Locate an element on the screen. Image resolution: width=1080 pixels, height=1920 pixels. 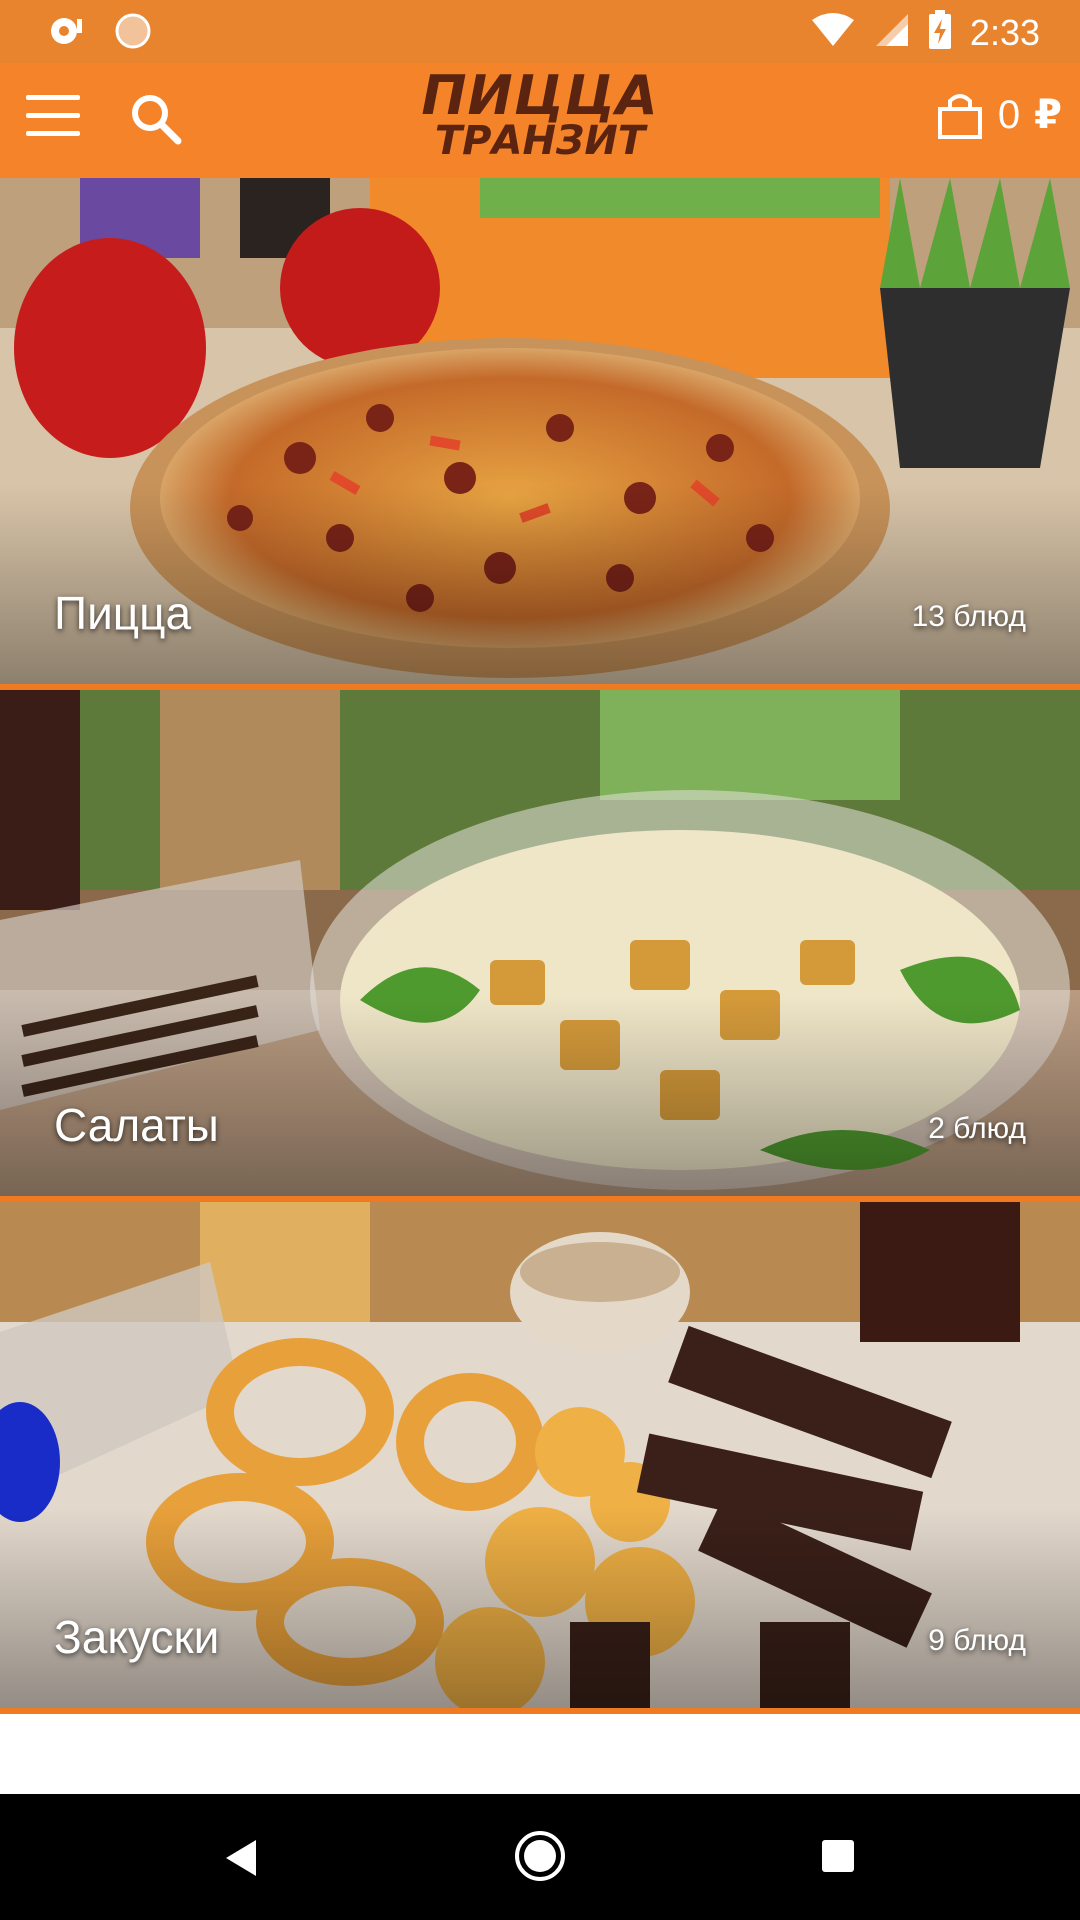
system-nav-bar is located at coordinates (540, 1857).